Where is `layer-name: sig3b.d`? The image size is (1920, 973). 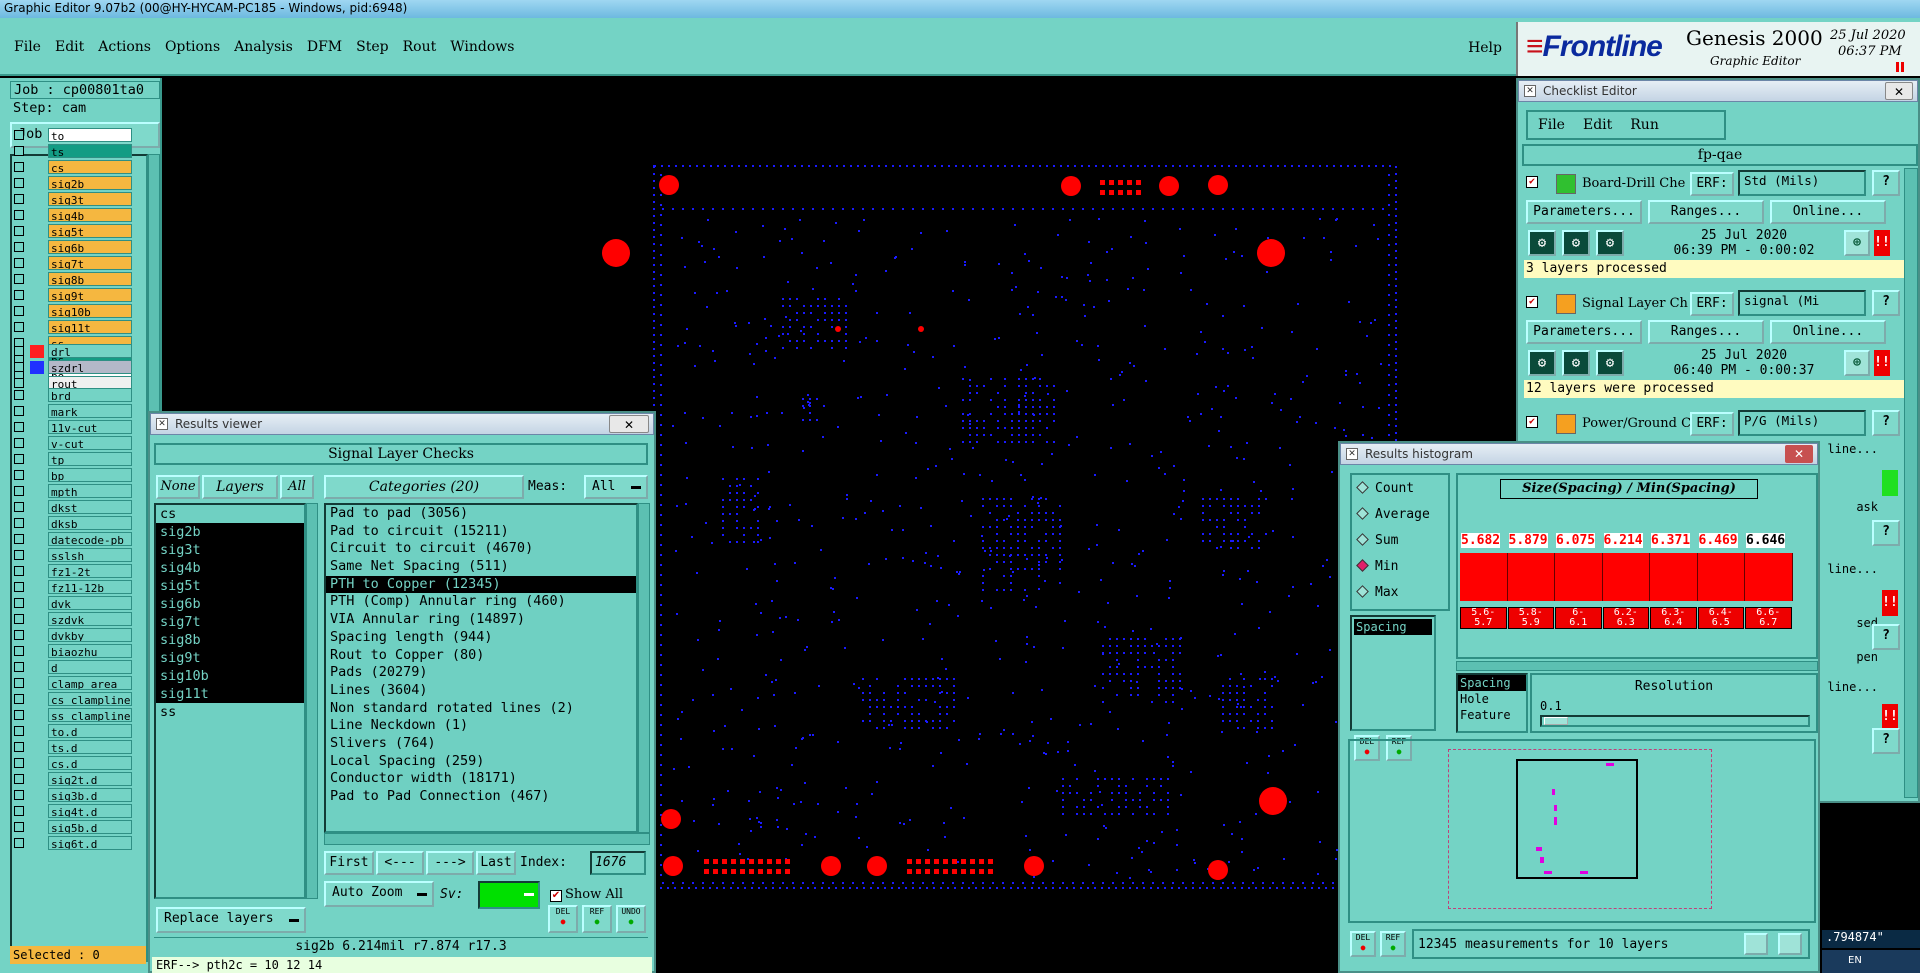
layer-name: sig3b.d is located at coordinates (90, 795).